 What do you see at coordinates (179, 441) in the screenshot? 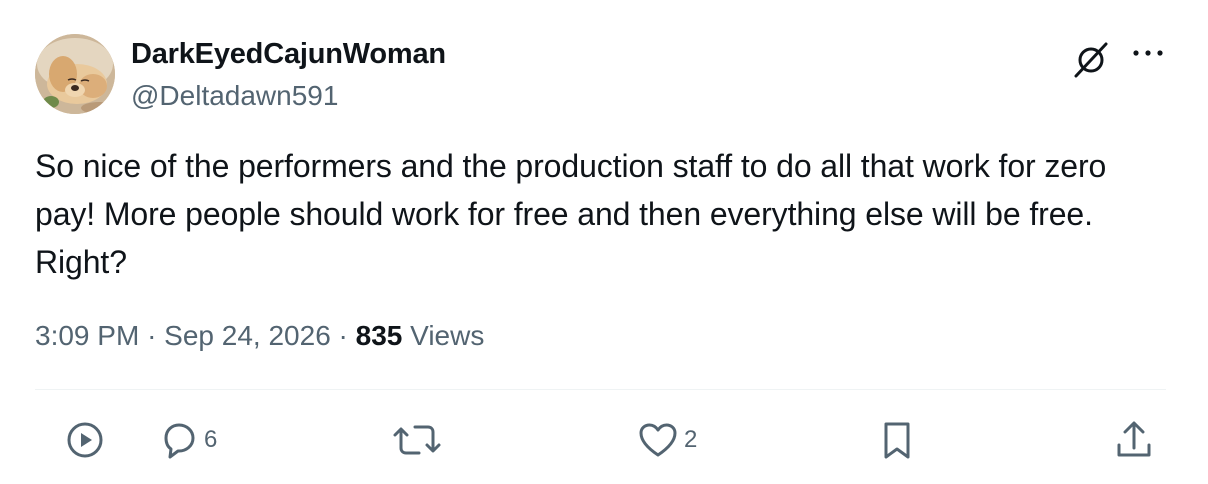
I see `reply-icon` at bounding box center [179, 441].